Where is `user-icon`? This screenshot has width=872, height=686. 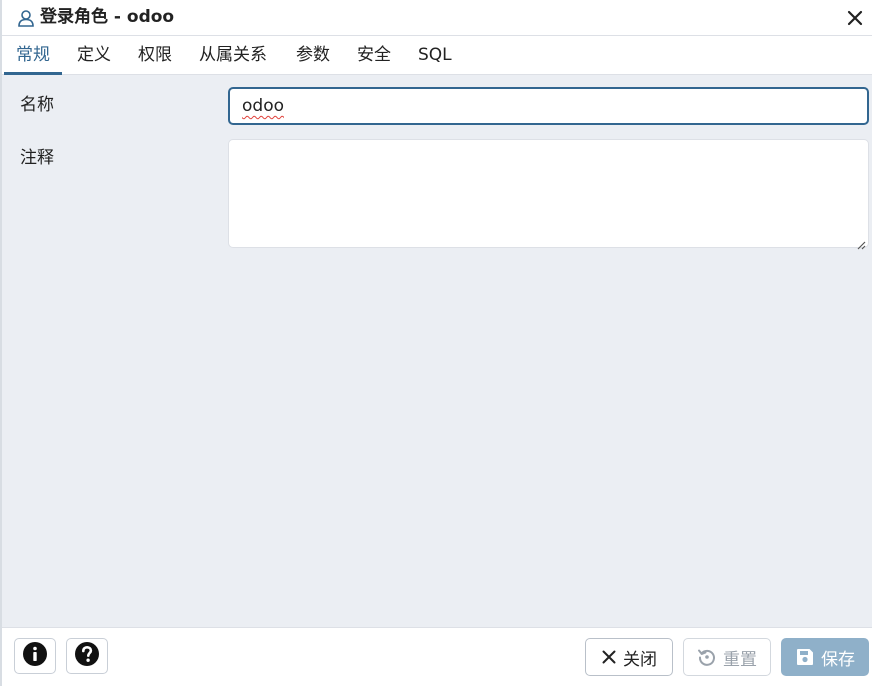
user-icon is located at coordinates (26, 18).